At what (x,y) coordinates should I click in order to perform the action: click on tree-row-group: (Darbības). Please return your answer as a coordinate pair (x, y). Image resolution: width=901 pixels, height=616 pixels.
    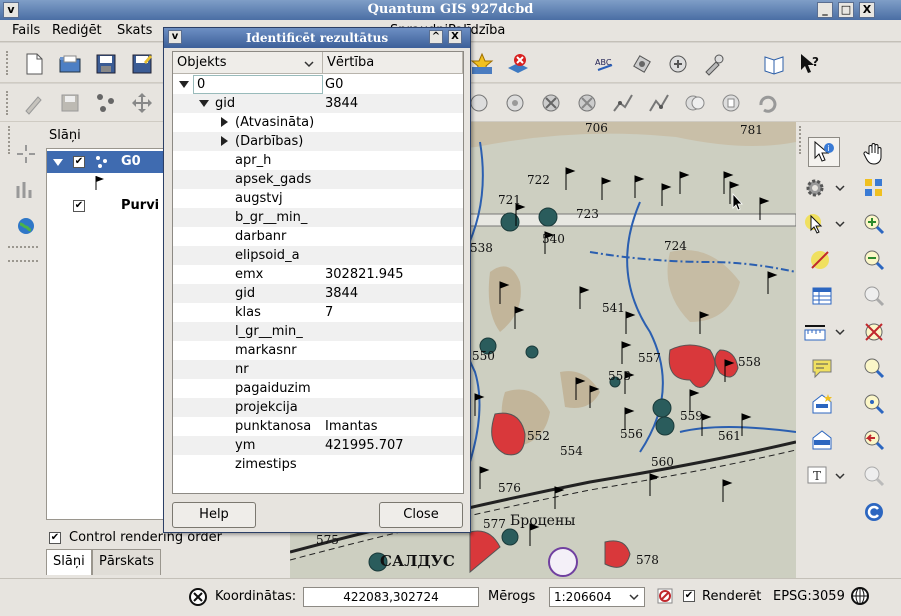
    Looking at the image, I should click on (318, 141).